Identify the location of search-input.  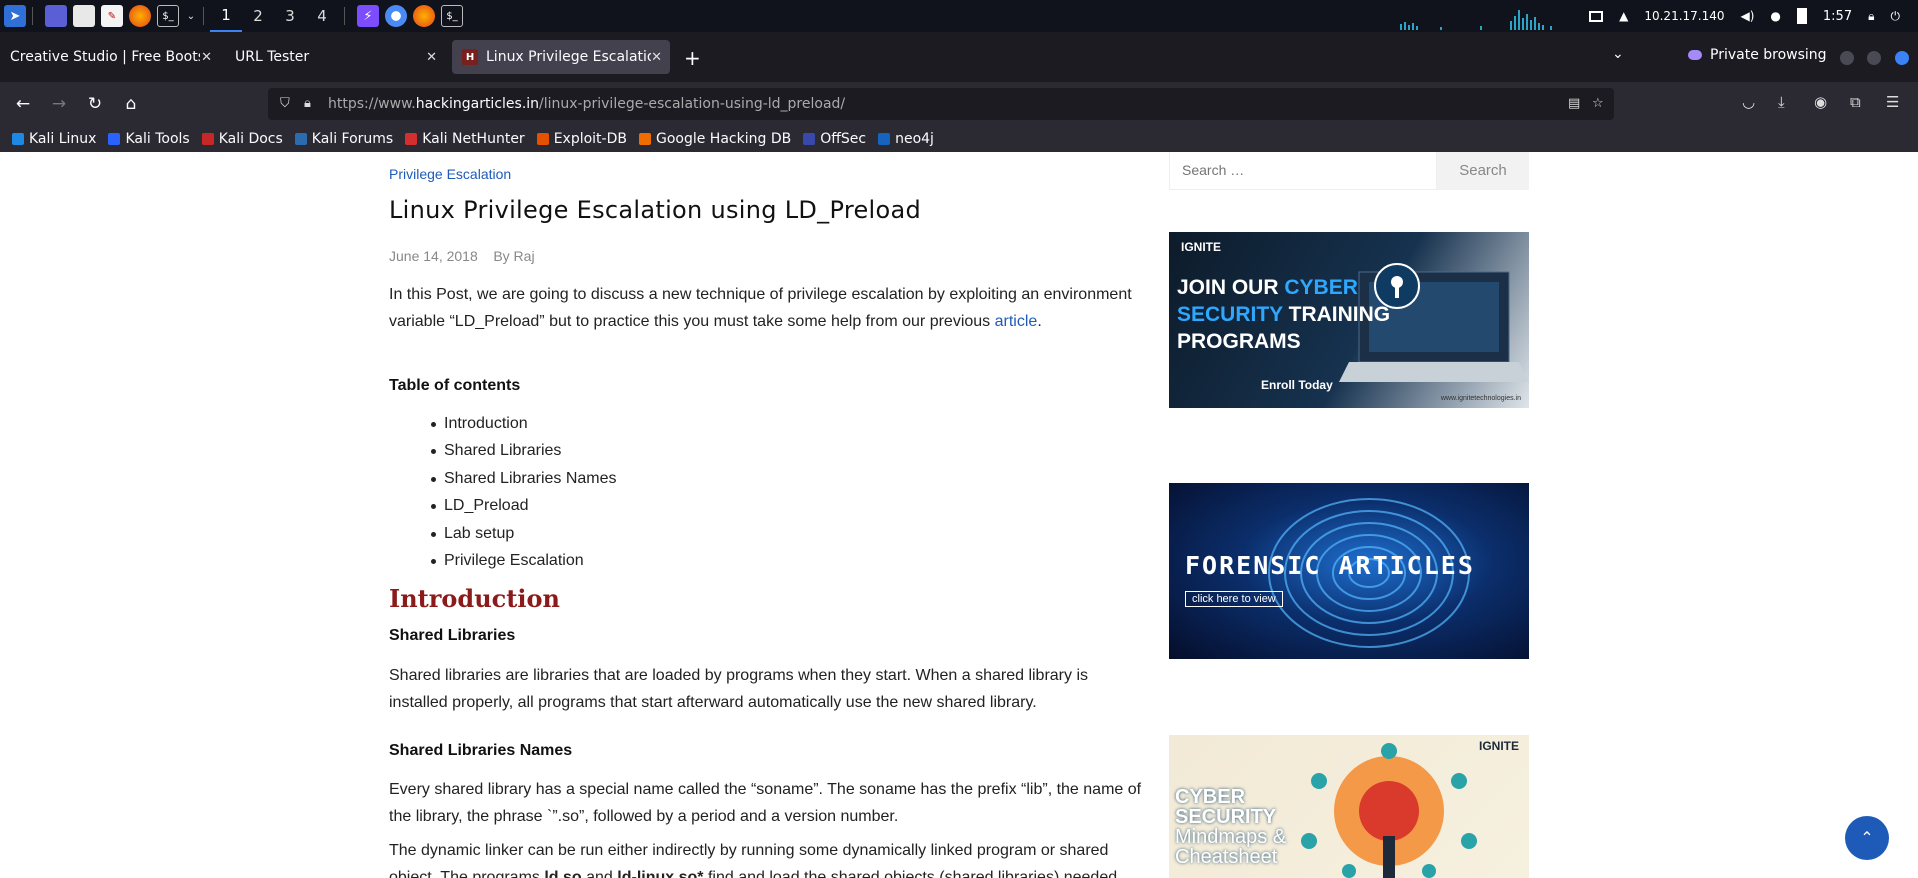
(1302, 170).